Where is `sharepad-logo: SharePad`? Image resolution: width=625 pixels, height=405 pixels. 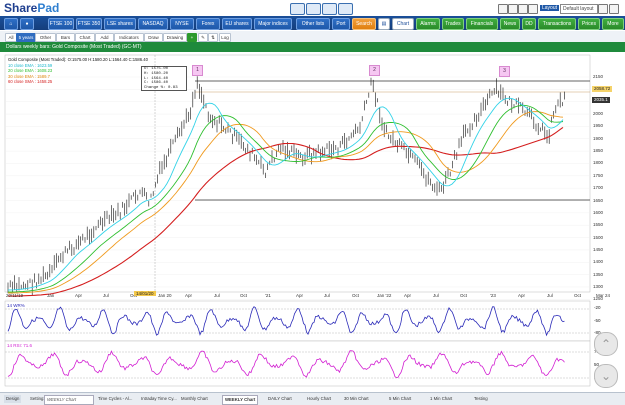 sharepad-logo: SharePad is located at coordinates (31, 8).